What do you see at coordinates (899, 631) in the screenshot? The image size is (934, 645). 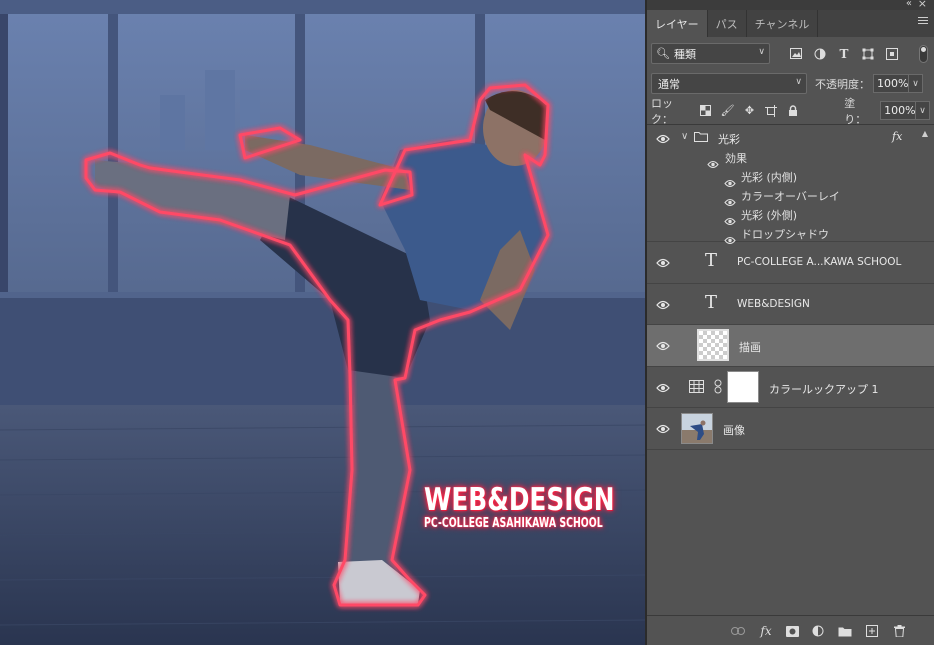 I see `delete-layer-trash-icon` at bounding box center [899, 631].